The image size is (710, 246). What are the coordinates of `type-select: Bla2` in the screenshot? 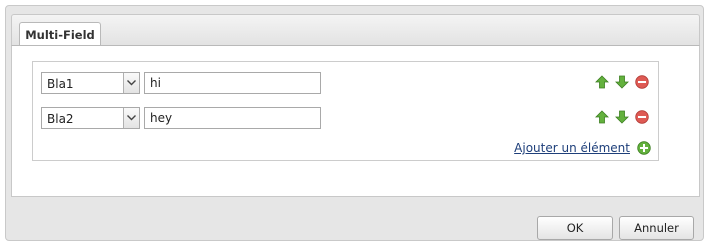 It's located at (90, 118).